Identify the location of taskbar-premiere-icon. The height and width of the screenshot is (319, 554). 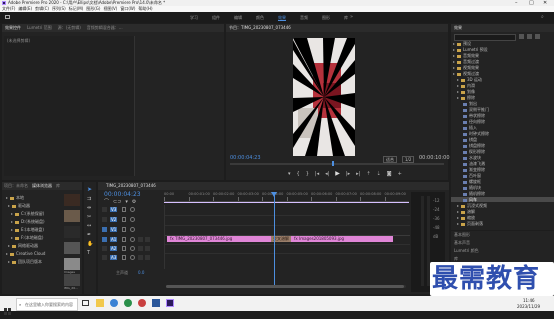
(170, 303).